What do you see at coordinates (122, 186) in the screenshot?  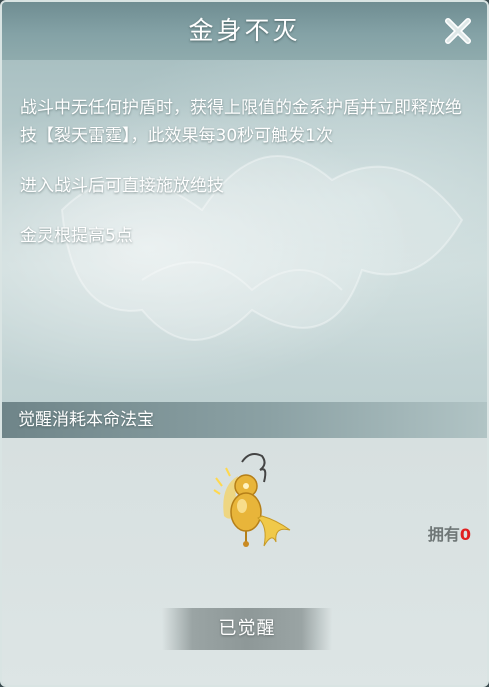 I see `description-line-cast: 进入战斗后可直接施放绝技` at bounding box center [122, 186].